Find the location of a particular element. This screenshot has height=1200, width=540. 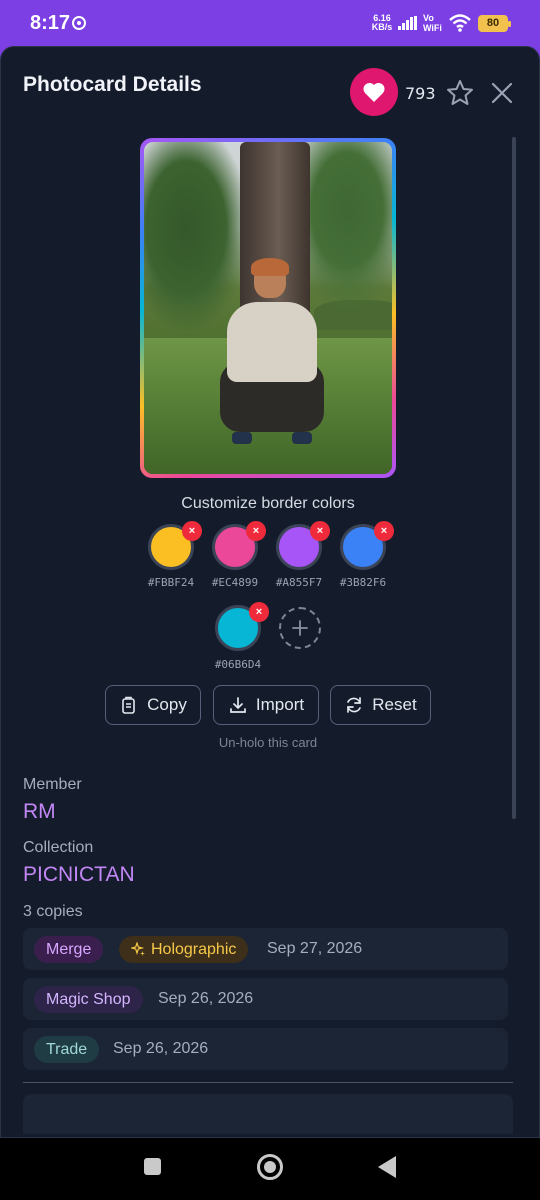

clipboard-icon is located at coordinates (128, 705).